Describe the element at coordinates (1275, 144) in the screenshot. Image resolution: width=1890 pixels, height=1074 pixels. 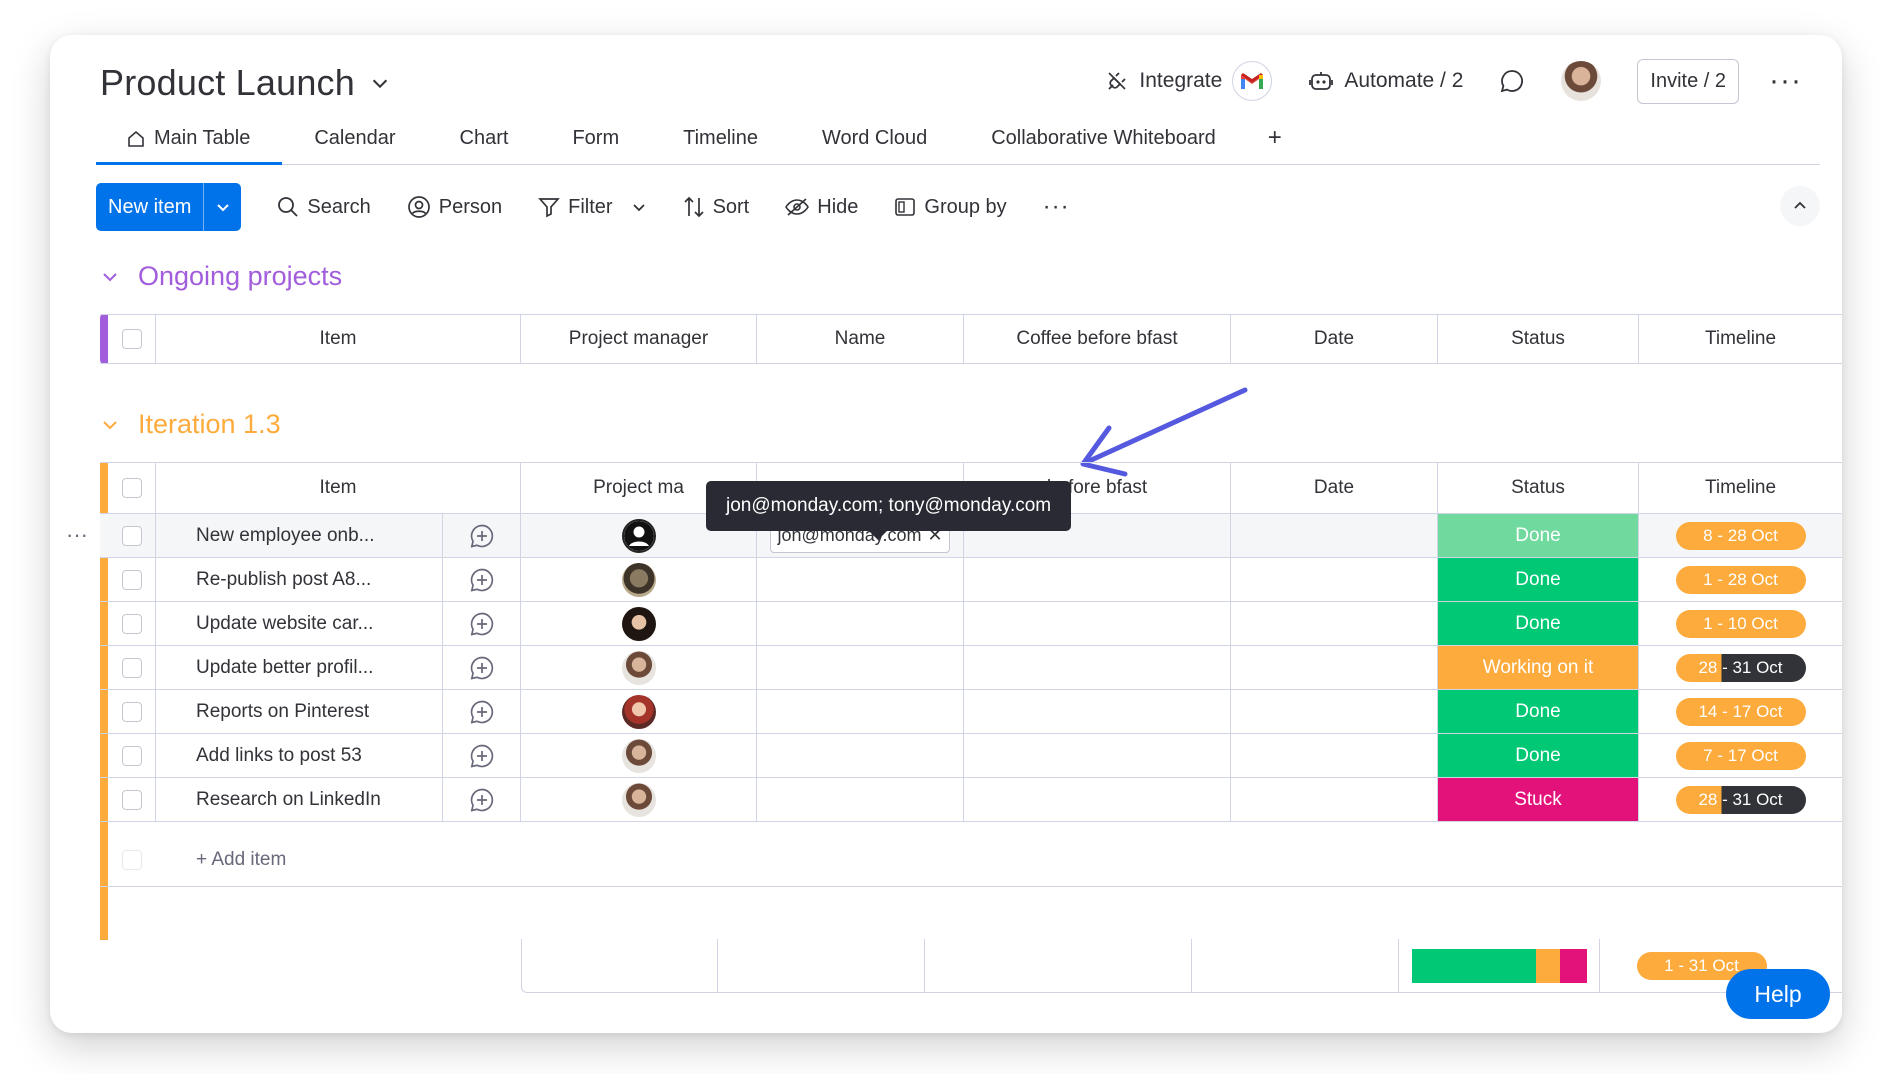
I see `add-view-button: +` at that location.